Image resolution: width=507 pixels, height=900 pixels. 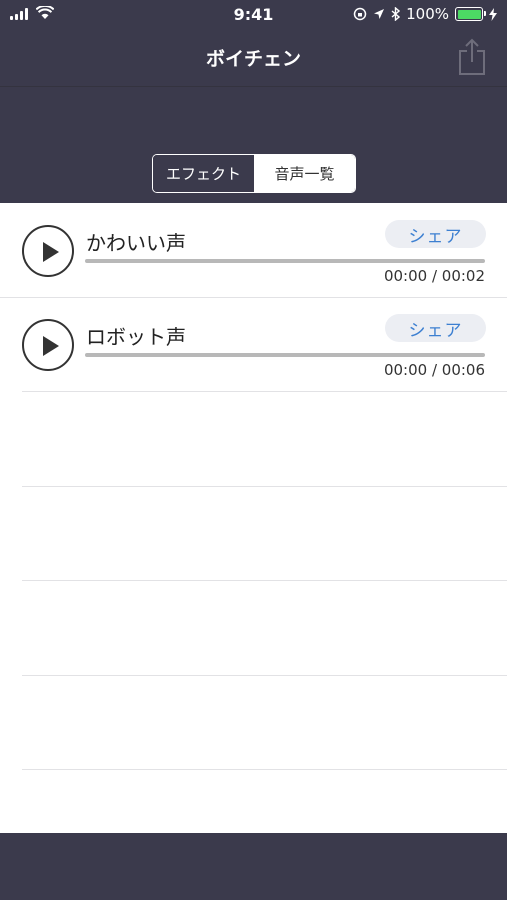 What do you see at coordinates (360, 14) in the screenshot?
I see `rotation-lock-icon` at bounding box center [360, 14].